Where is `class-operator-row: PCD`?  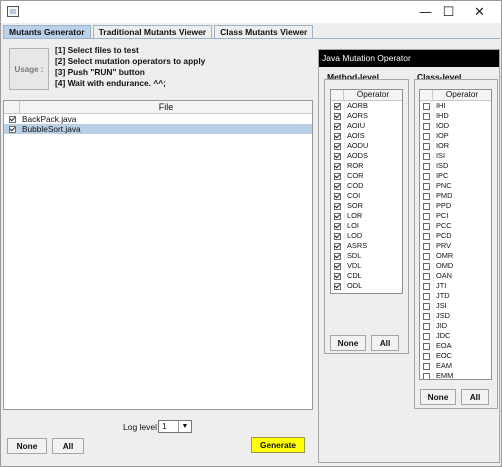
class-operator-row: PCD is located at coordinates (455, 236).